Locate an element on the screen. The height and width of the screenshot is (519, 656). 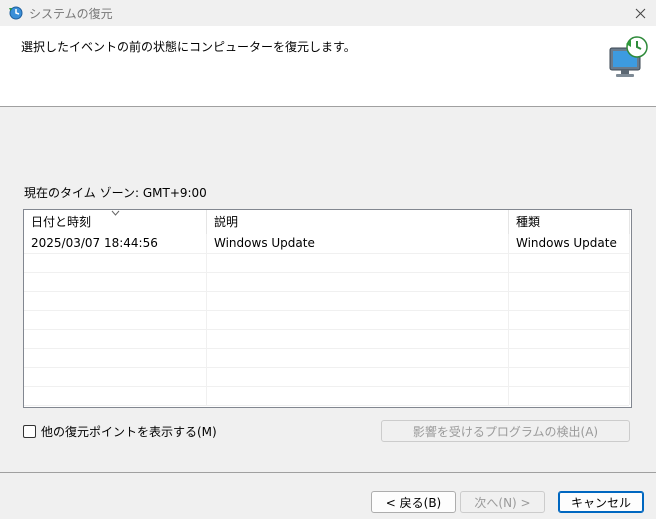
cell-type: Windows Update is located at coordinates (569, 243).